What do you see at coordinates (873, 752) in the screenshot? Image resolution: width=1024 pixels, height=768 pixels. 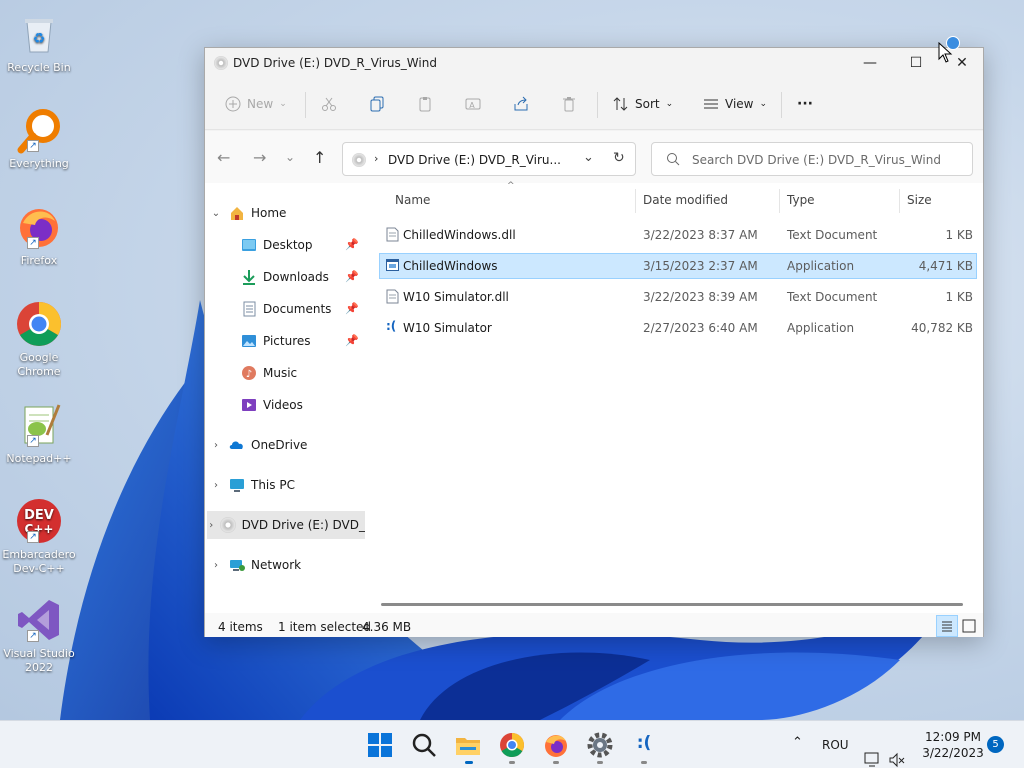 I see `network-monitor-icon` at bounding box center [873, 752].